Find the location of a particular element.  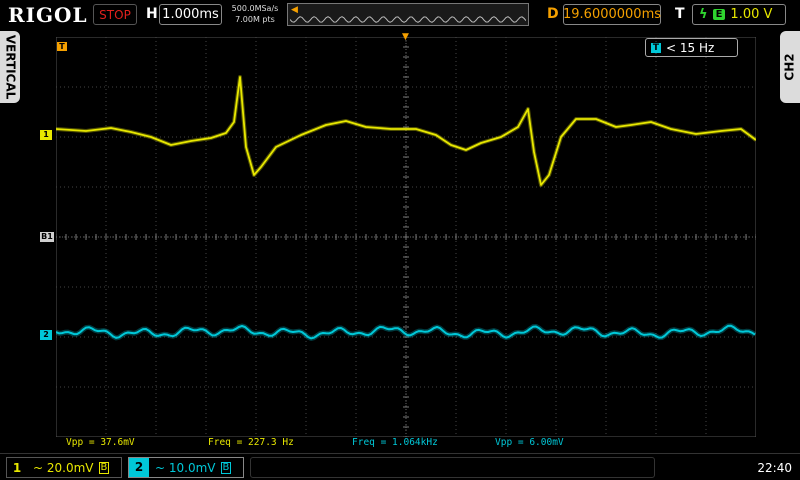

ch1-offset-marker: 1 is located at coordinates (46, 135).